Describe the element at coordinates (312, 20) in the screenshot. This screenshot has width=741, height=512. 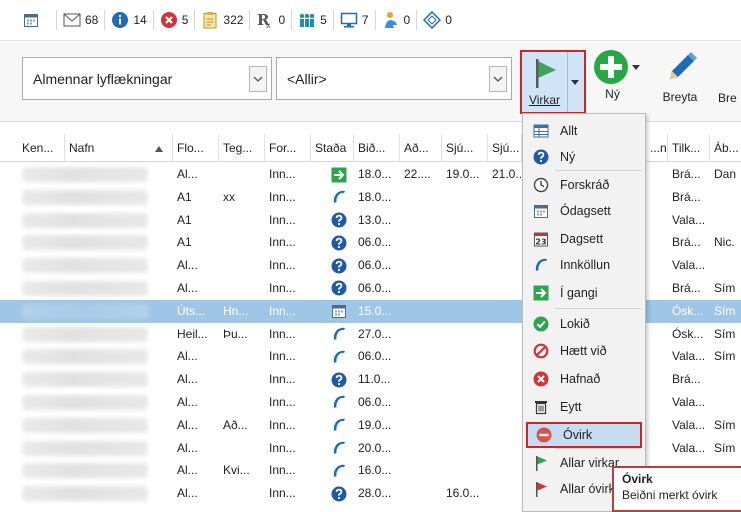
I see `status-people: 5` at that location.